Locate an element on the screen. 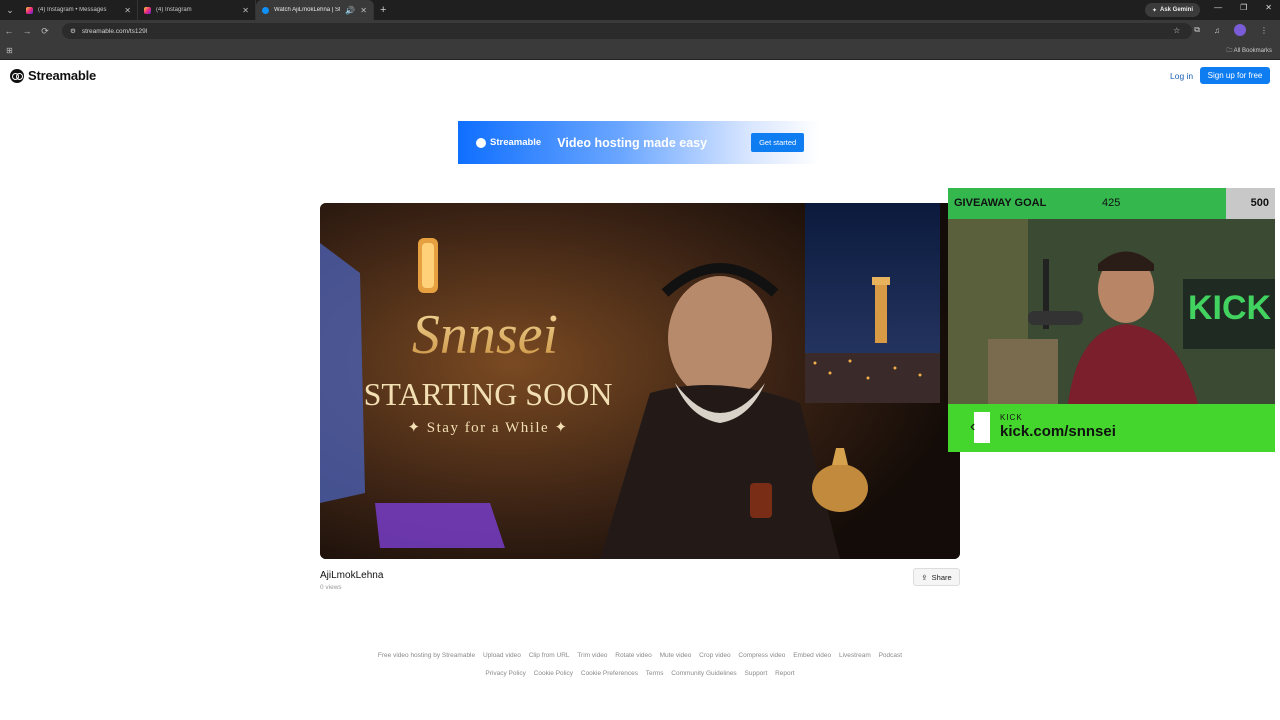  streamable-icon is located at coordinates (265, 10).